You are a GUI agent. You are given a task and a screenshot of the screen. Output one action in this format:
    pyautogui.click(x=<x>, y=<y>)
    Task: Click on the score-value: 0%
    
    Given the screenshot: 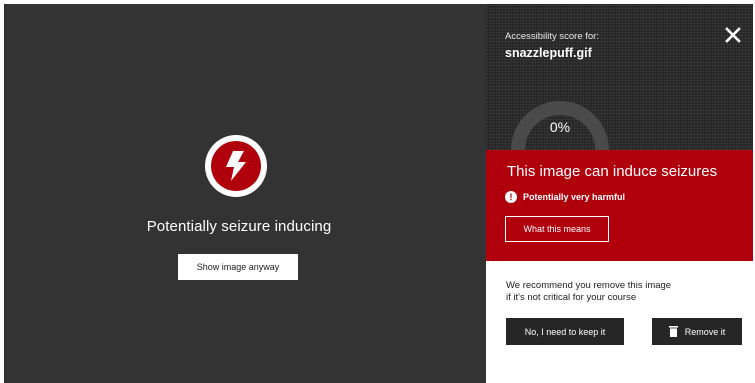 What is the action you would take?
    pyautogui.click(x=560, y=127)
    